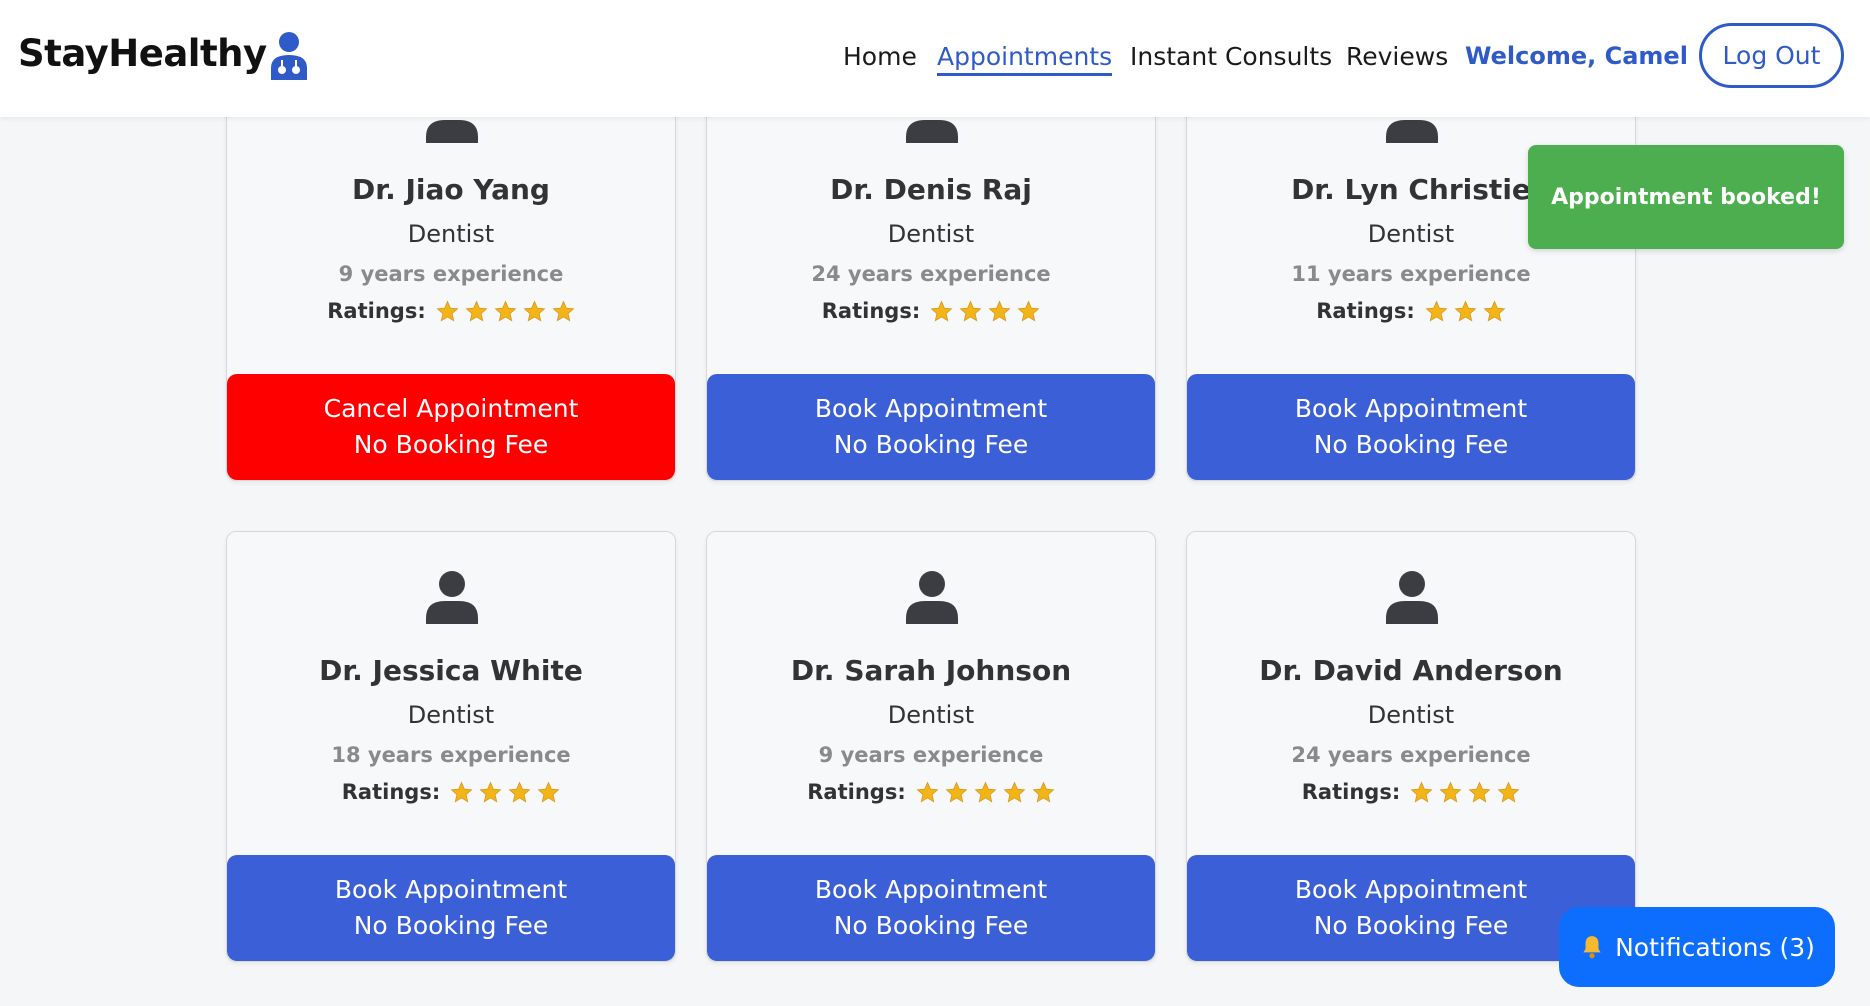 The width and height of the screenshot is (1870, 1006). I want to click on cancel-appointment-button: Cancel Appointment No Booking Fee, so click(451, 427).